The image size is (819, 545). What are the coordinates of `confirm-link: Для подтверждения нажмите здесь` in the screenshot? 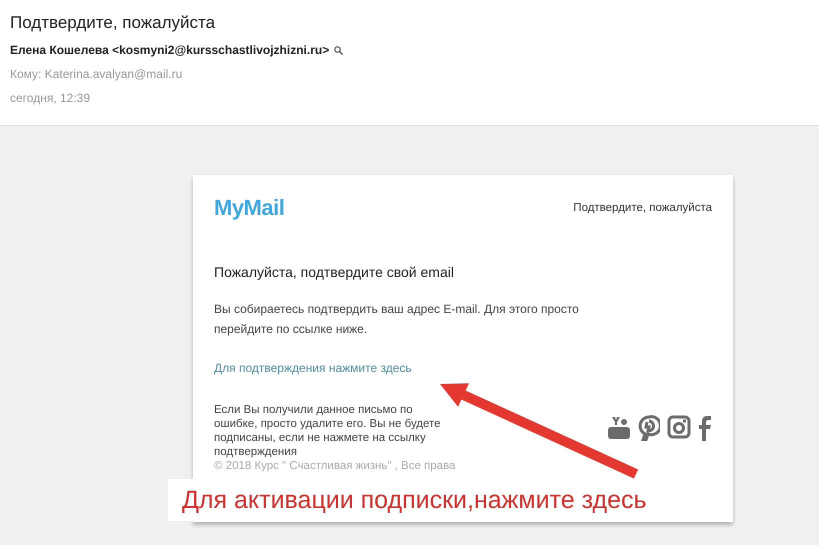 It's located at (313, 368).